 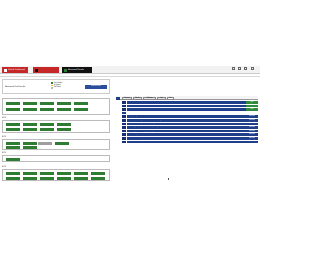 I want to click on row-text: ECU - Verification, so click(x=133, y=142).